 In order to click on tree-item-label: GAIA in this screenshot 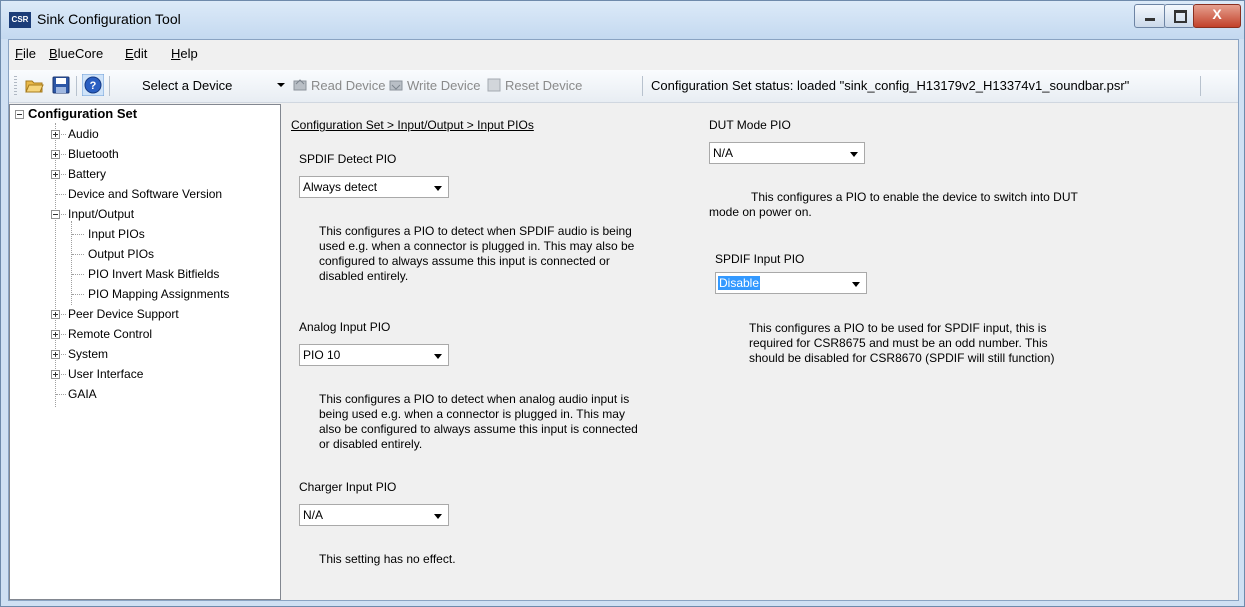, I will do `click(82, 394)`.